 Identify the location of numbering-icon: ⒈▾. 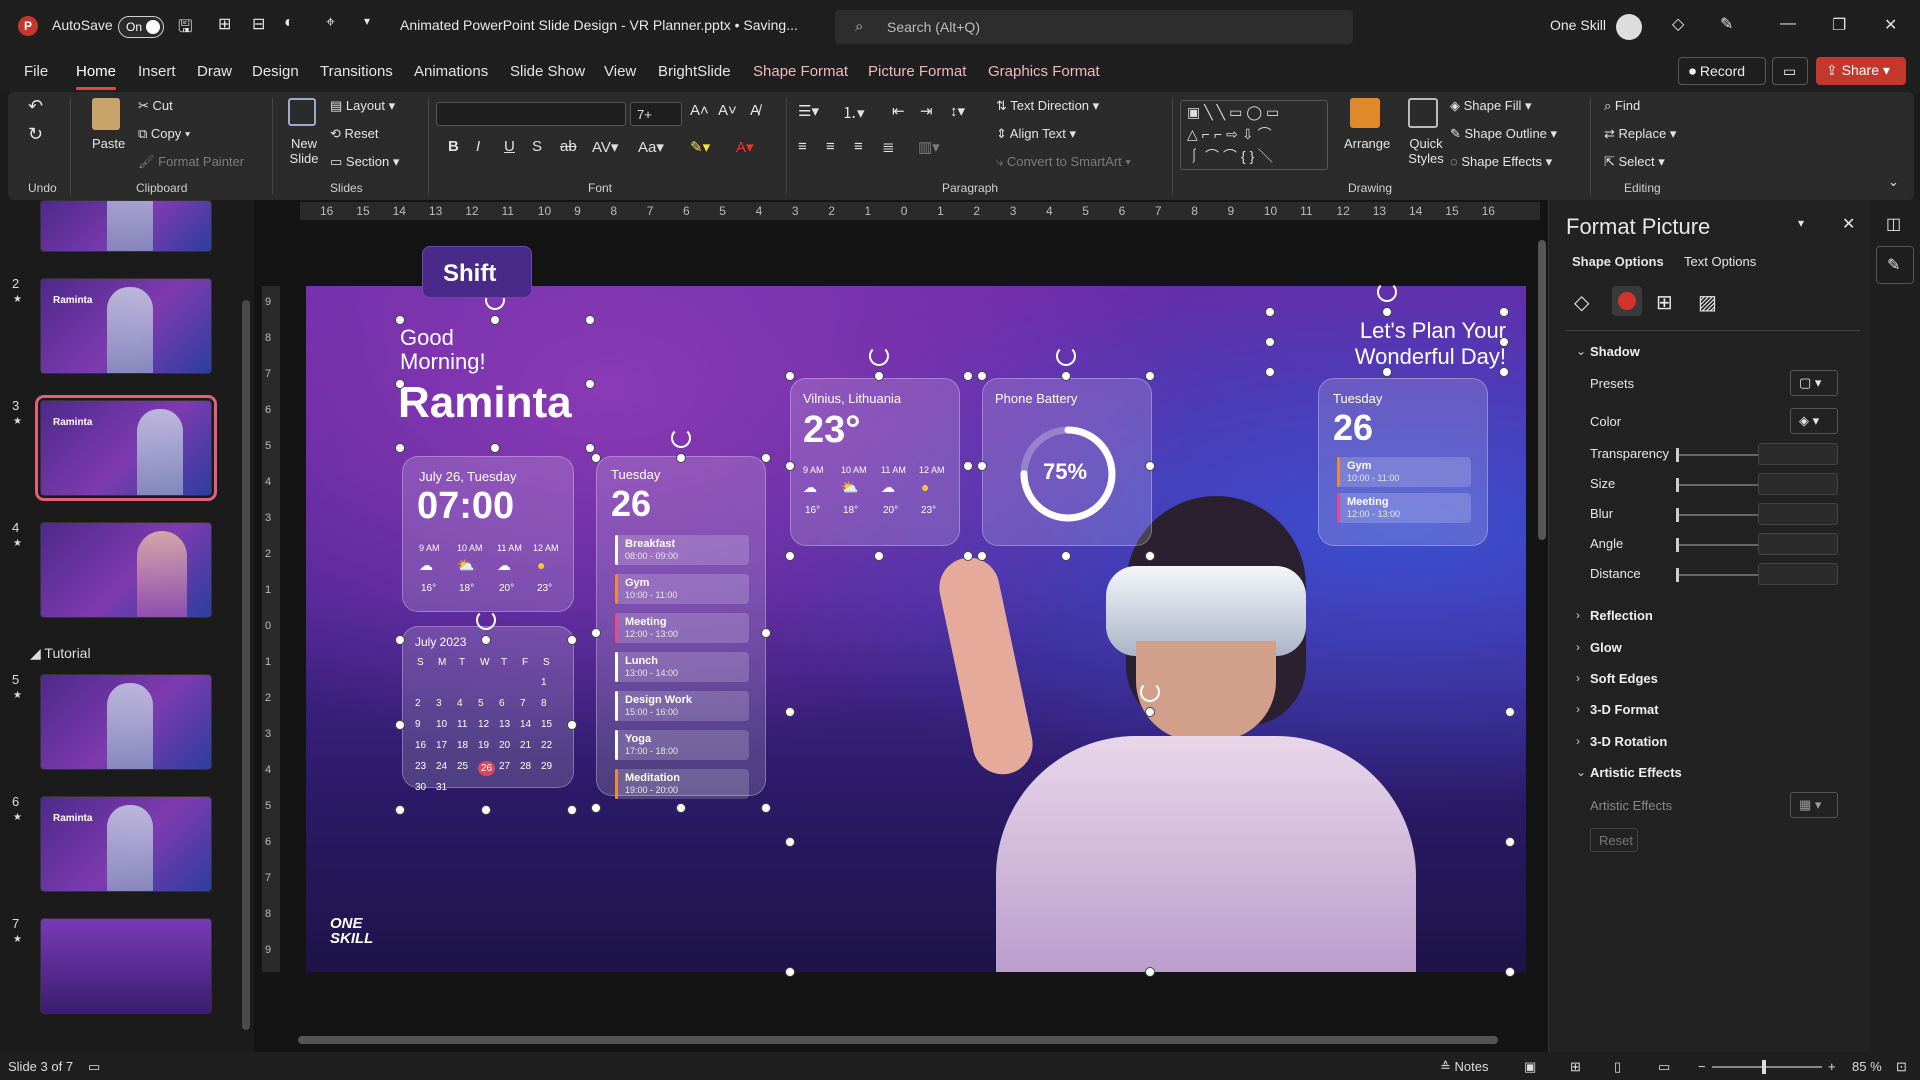
(853, 112).